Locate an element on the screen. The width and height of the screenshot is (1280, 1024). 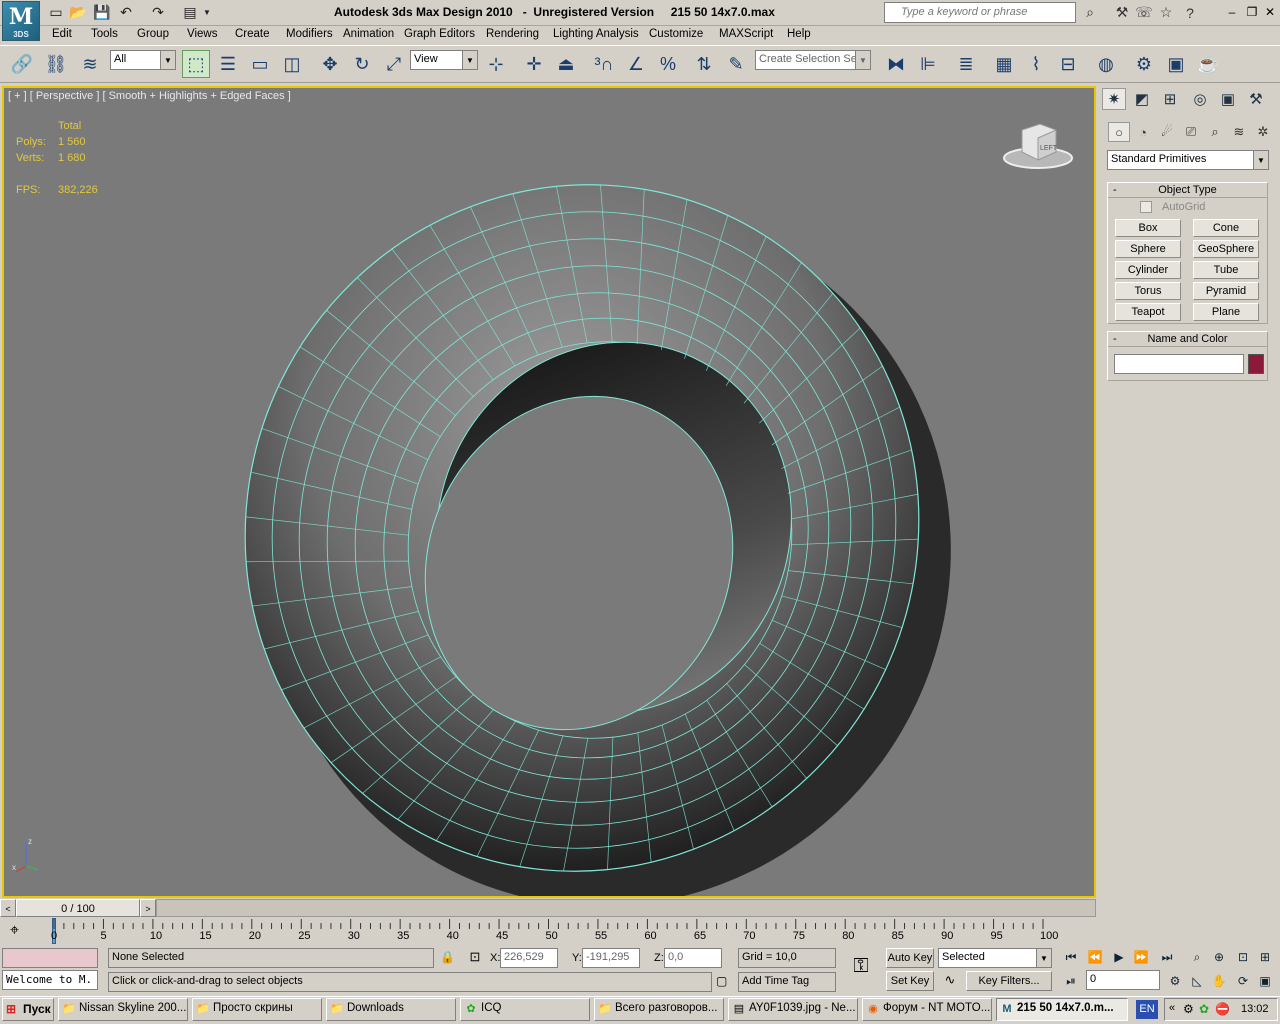
cameras-category-icon: ⎚ is located at coordinates (1191, 132).